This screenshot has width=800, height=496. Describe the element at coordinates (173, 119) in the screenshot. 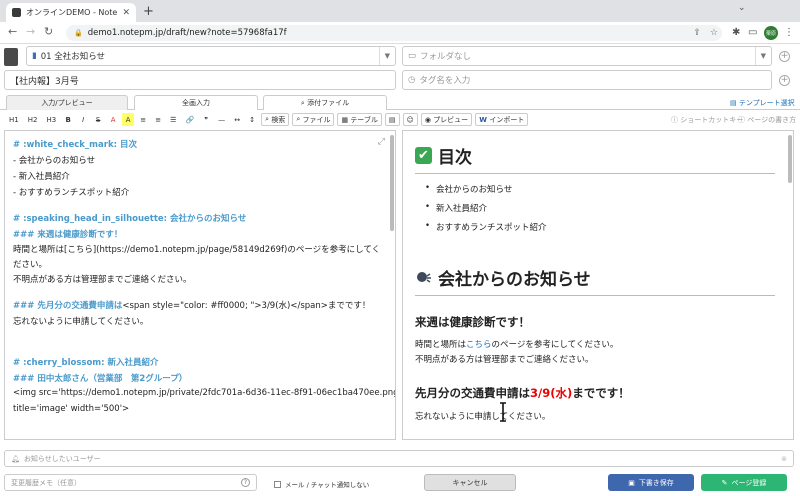

I see `checklist-button: ☰` at that location.